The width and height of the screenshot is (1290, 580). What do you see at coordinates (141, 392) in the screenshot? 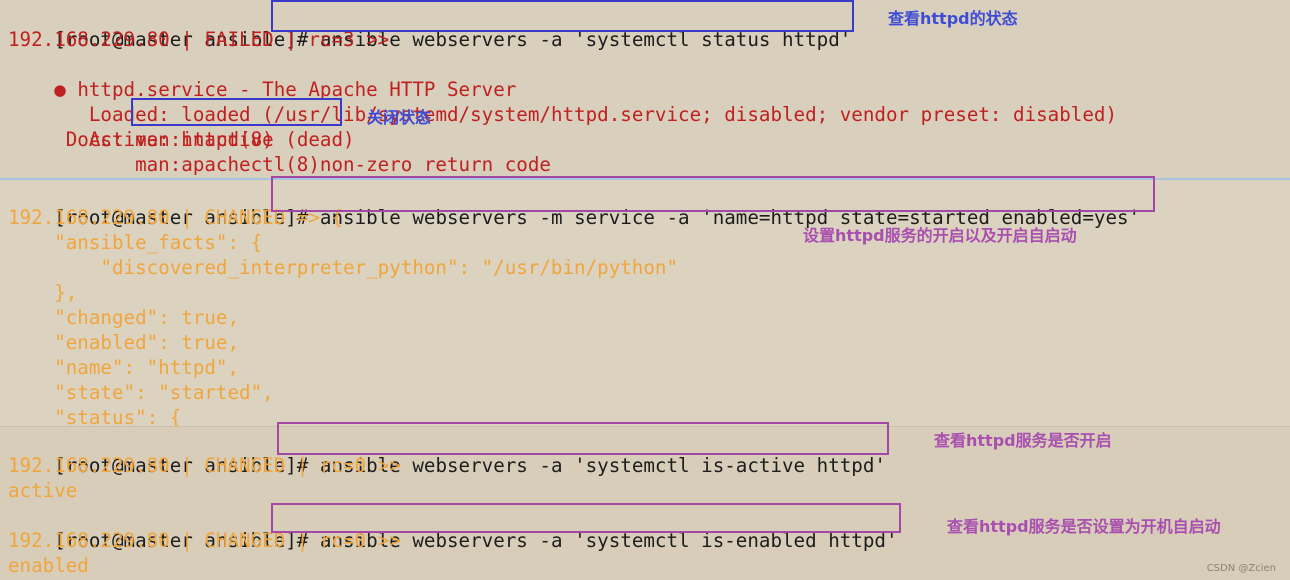
I see `output-line: "state": "started",` at bounding box center [141, 392].